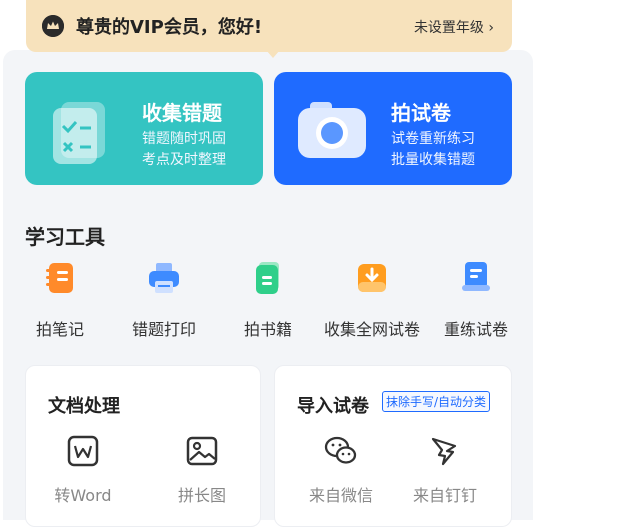 This screenshot has width=628, height=527. Describe the element at coordinates (445, 451) in the screenshot. I see `dingtalk-icon` at that location.